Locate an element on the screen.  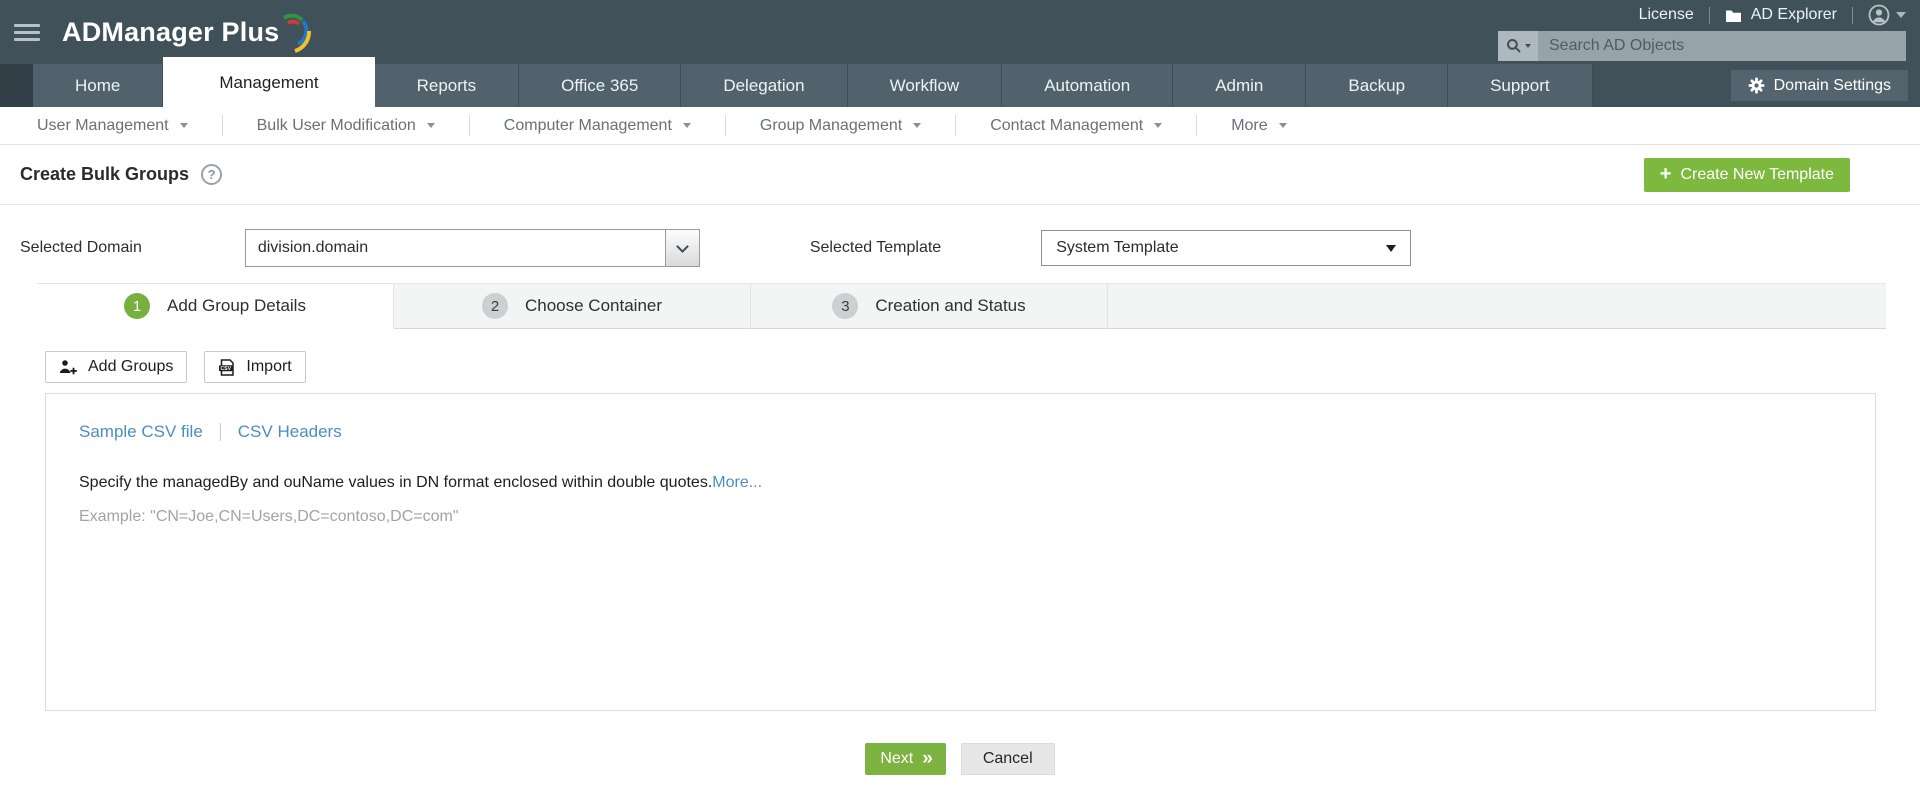
subnav-contact-management: Contact Management is located at coordinates (1077, 125).